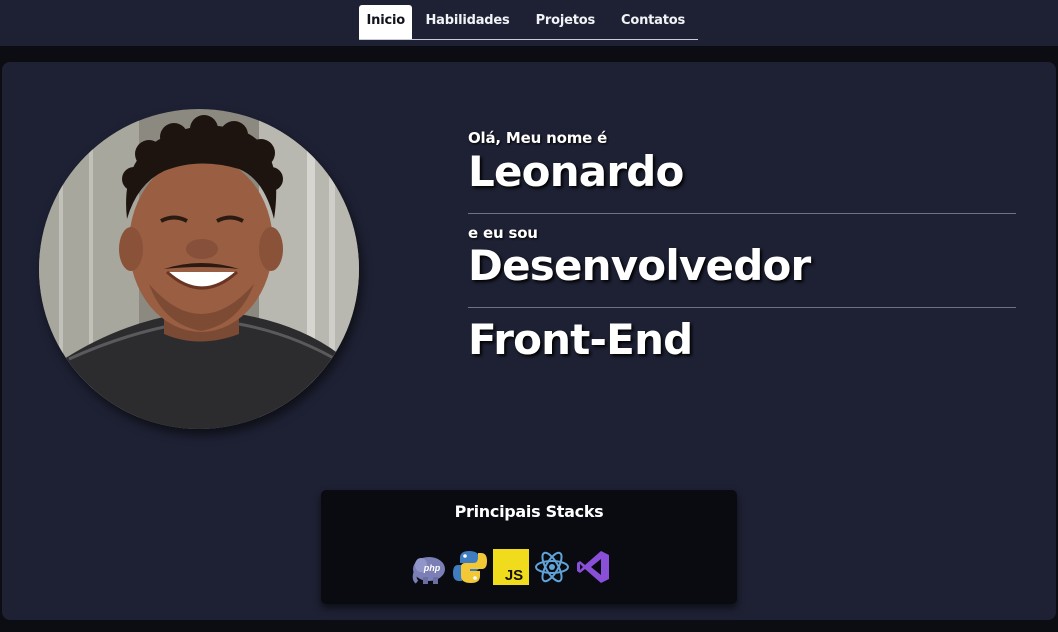 The width and height of the screenshot is (1058, 632). I want to click on visual-studio-icon, so click(593, 567).